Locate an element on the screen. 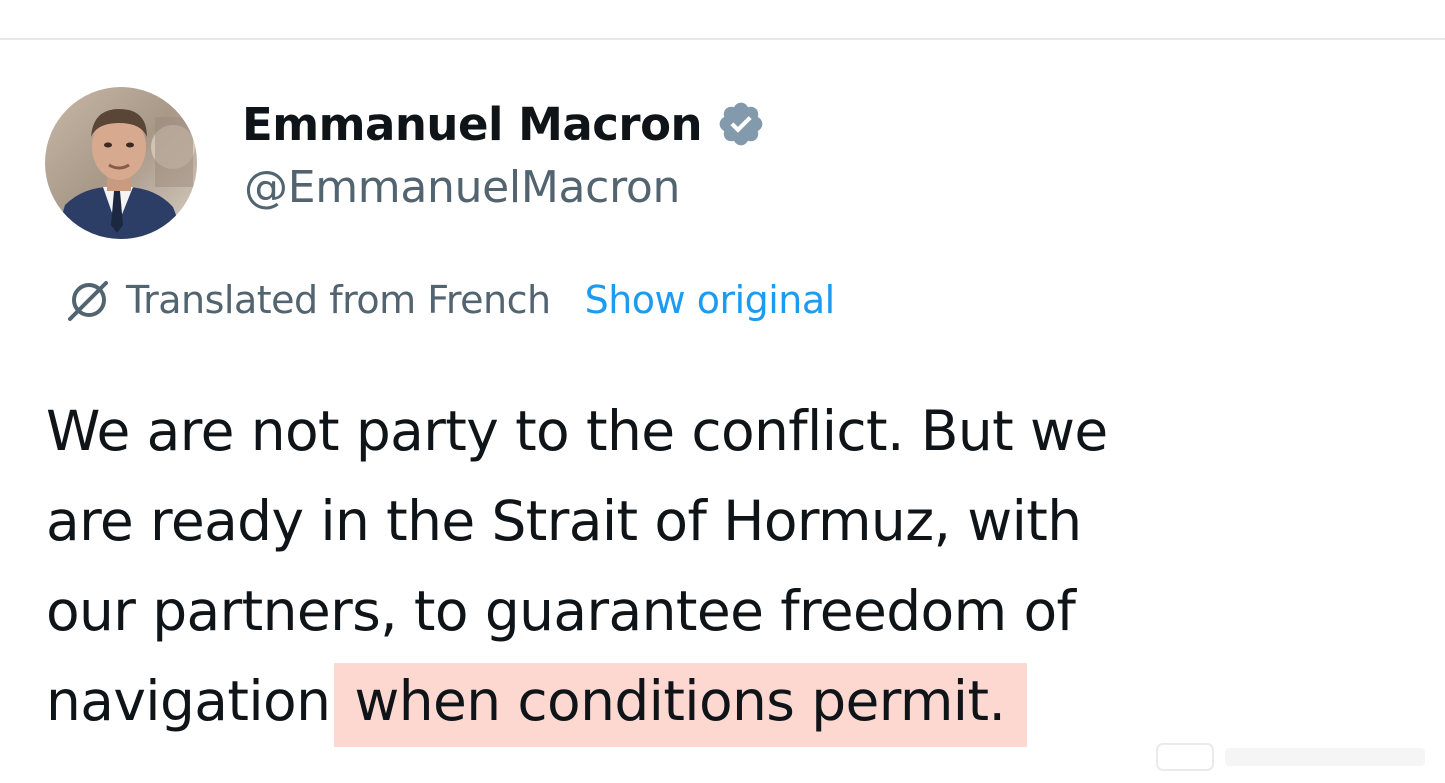 The image size is (1445, 783). tweet-line: are ready in the Strait of Hormuz, with is located at coordinates (564, 521).